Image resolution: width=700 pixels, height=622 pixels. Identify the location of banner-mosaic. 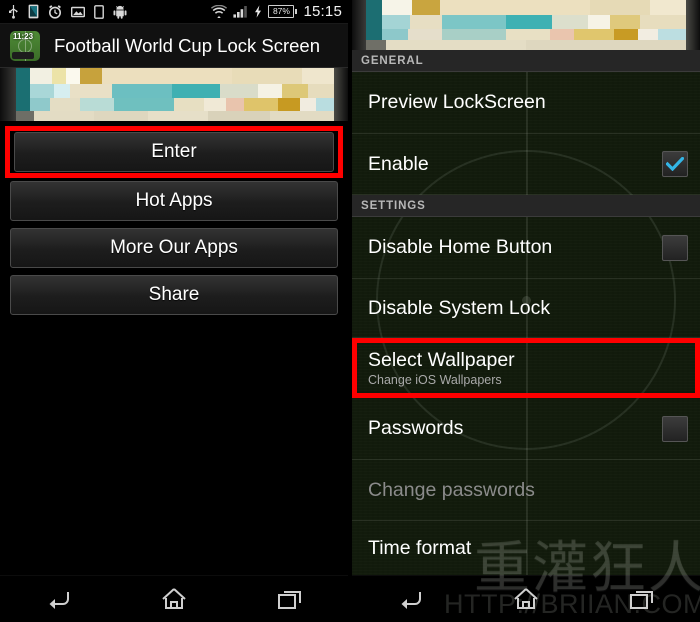
(174, 94).